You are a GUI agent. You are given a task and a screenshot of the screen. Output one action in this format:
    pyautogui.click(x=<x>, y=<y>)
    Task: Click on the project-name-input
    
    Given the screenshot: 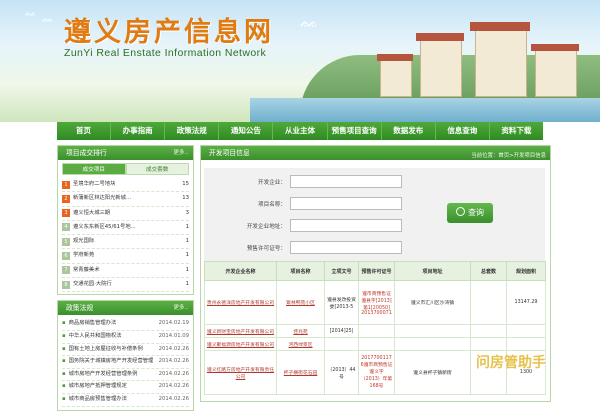 What is the action you would take?
    pyautogui.click(x=346, y=203)
    